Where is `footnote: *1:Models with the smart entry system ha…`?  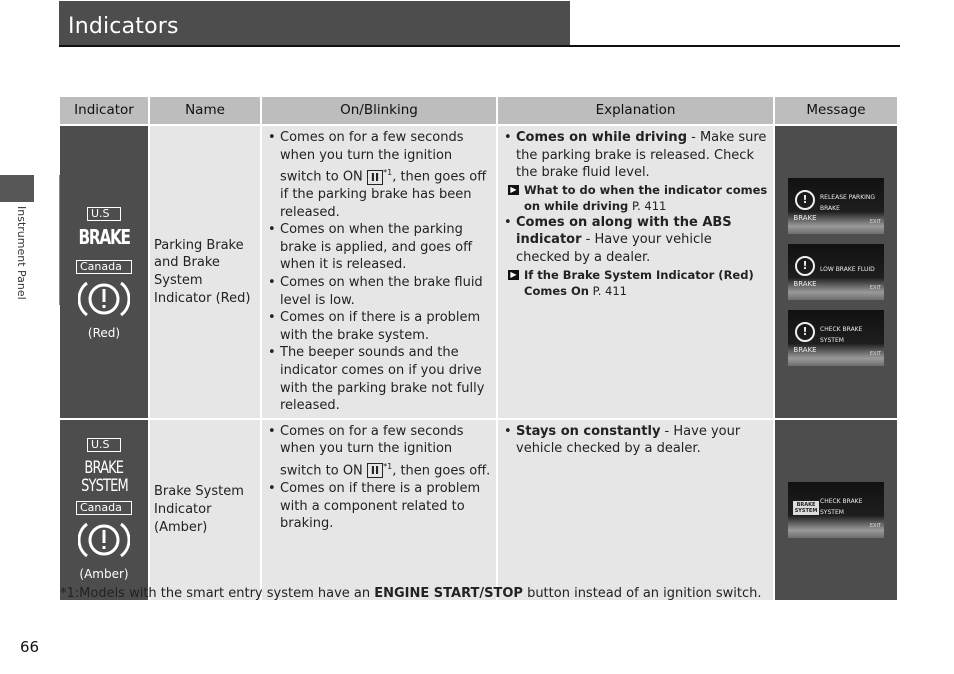 footnote: *1:Models with the smart entry system ha… is located at coordinates (411, 593).